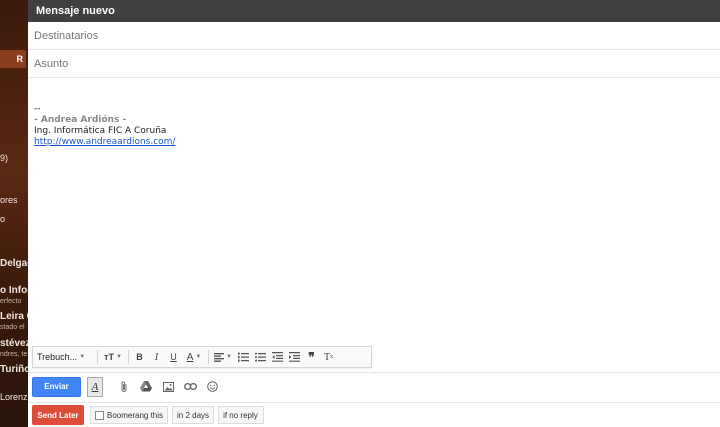 The height and width of the screenshot is (427, 720). Describe the element at coordinates (4, 158) in the screenshot. I see `bg-label-1: 9)` at that location.